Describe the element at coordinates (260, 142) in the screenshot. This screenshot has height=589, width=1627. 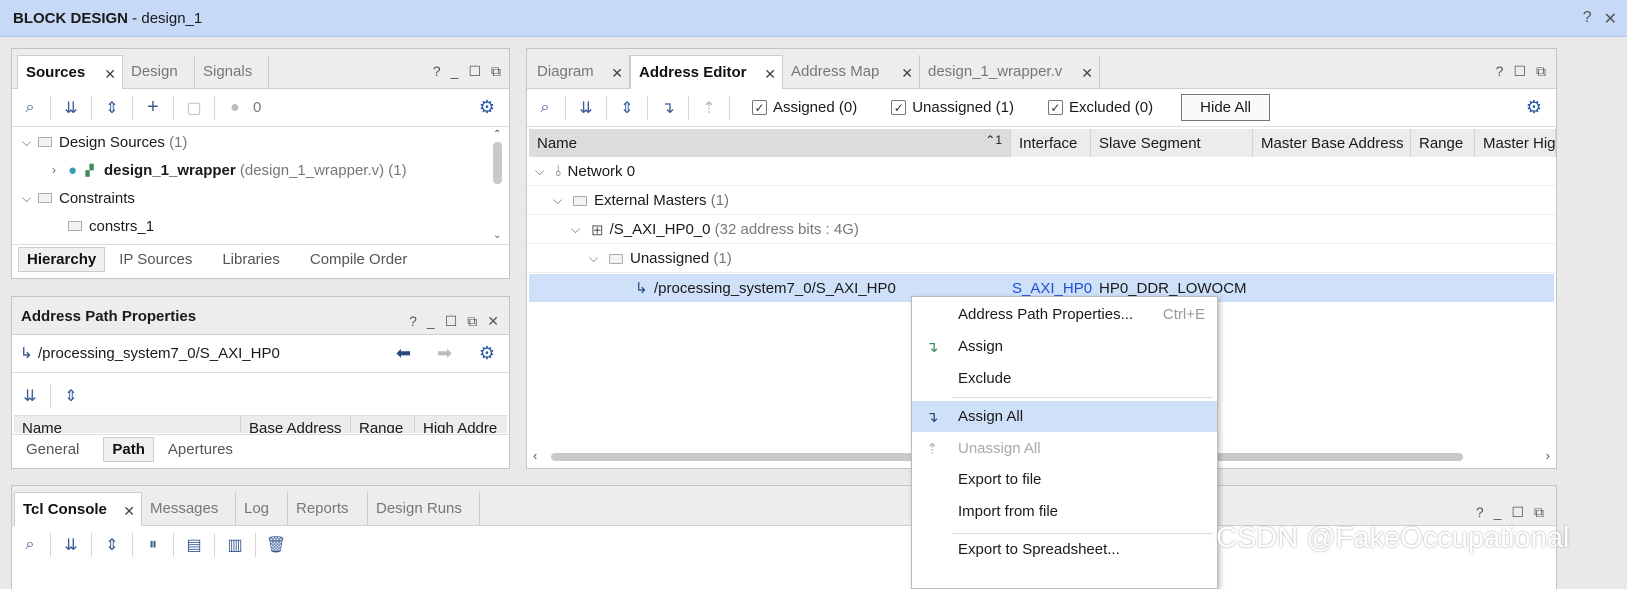
I see `tree-item: ⌵ Design Sources (1)` at that location.